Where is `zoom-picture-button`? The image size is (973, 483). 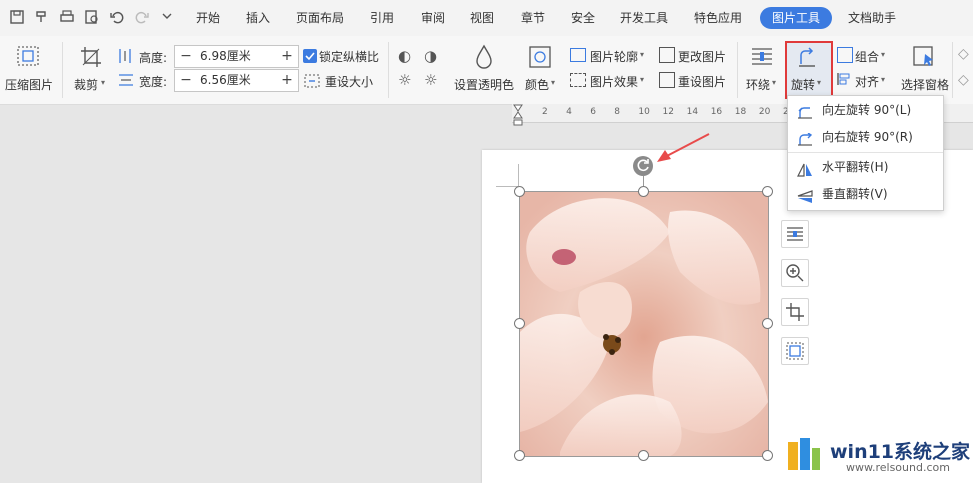 zoom-picture-button is located at coordinates (795, 273).